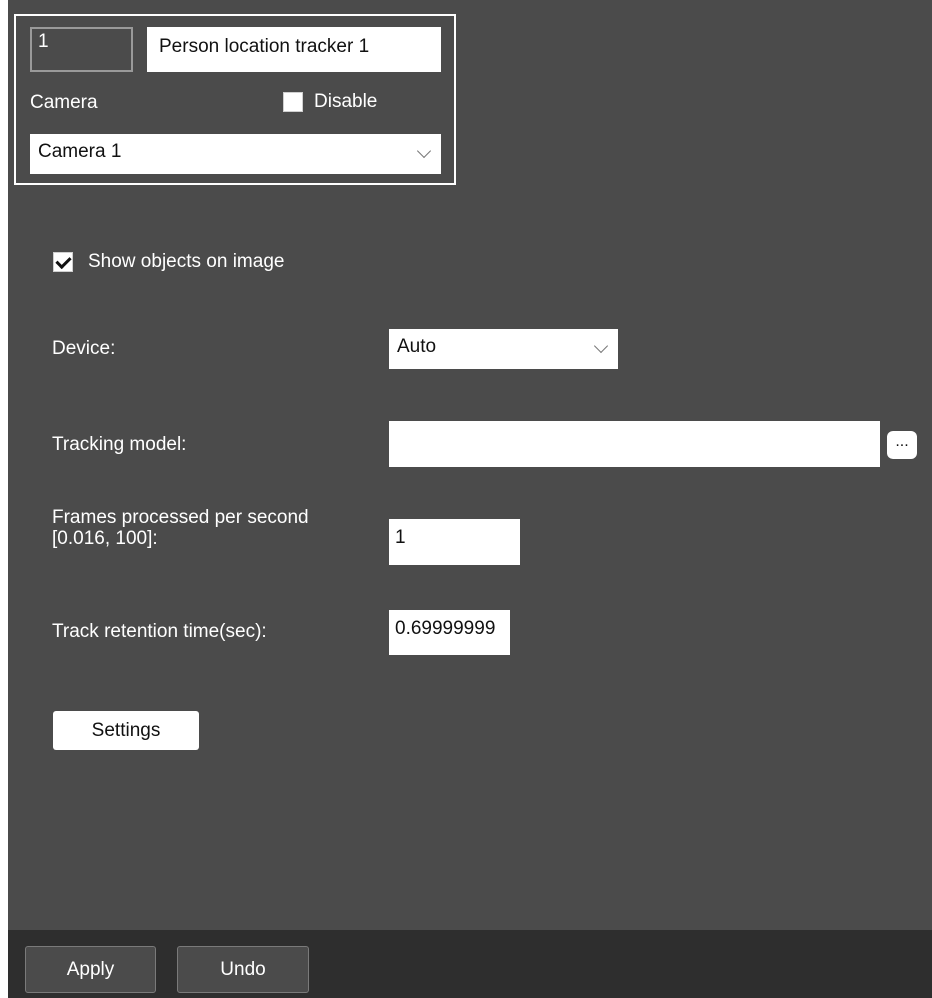 This screenshot has width=932, height=998. What do you see at coordinates (470, 964) in the screenshot?
I see `footer-bar: Apply Undo` at bounding box center [470, 964].